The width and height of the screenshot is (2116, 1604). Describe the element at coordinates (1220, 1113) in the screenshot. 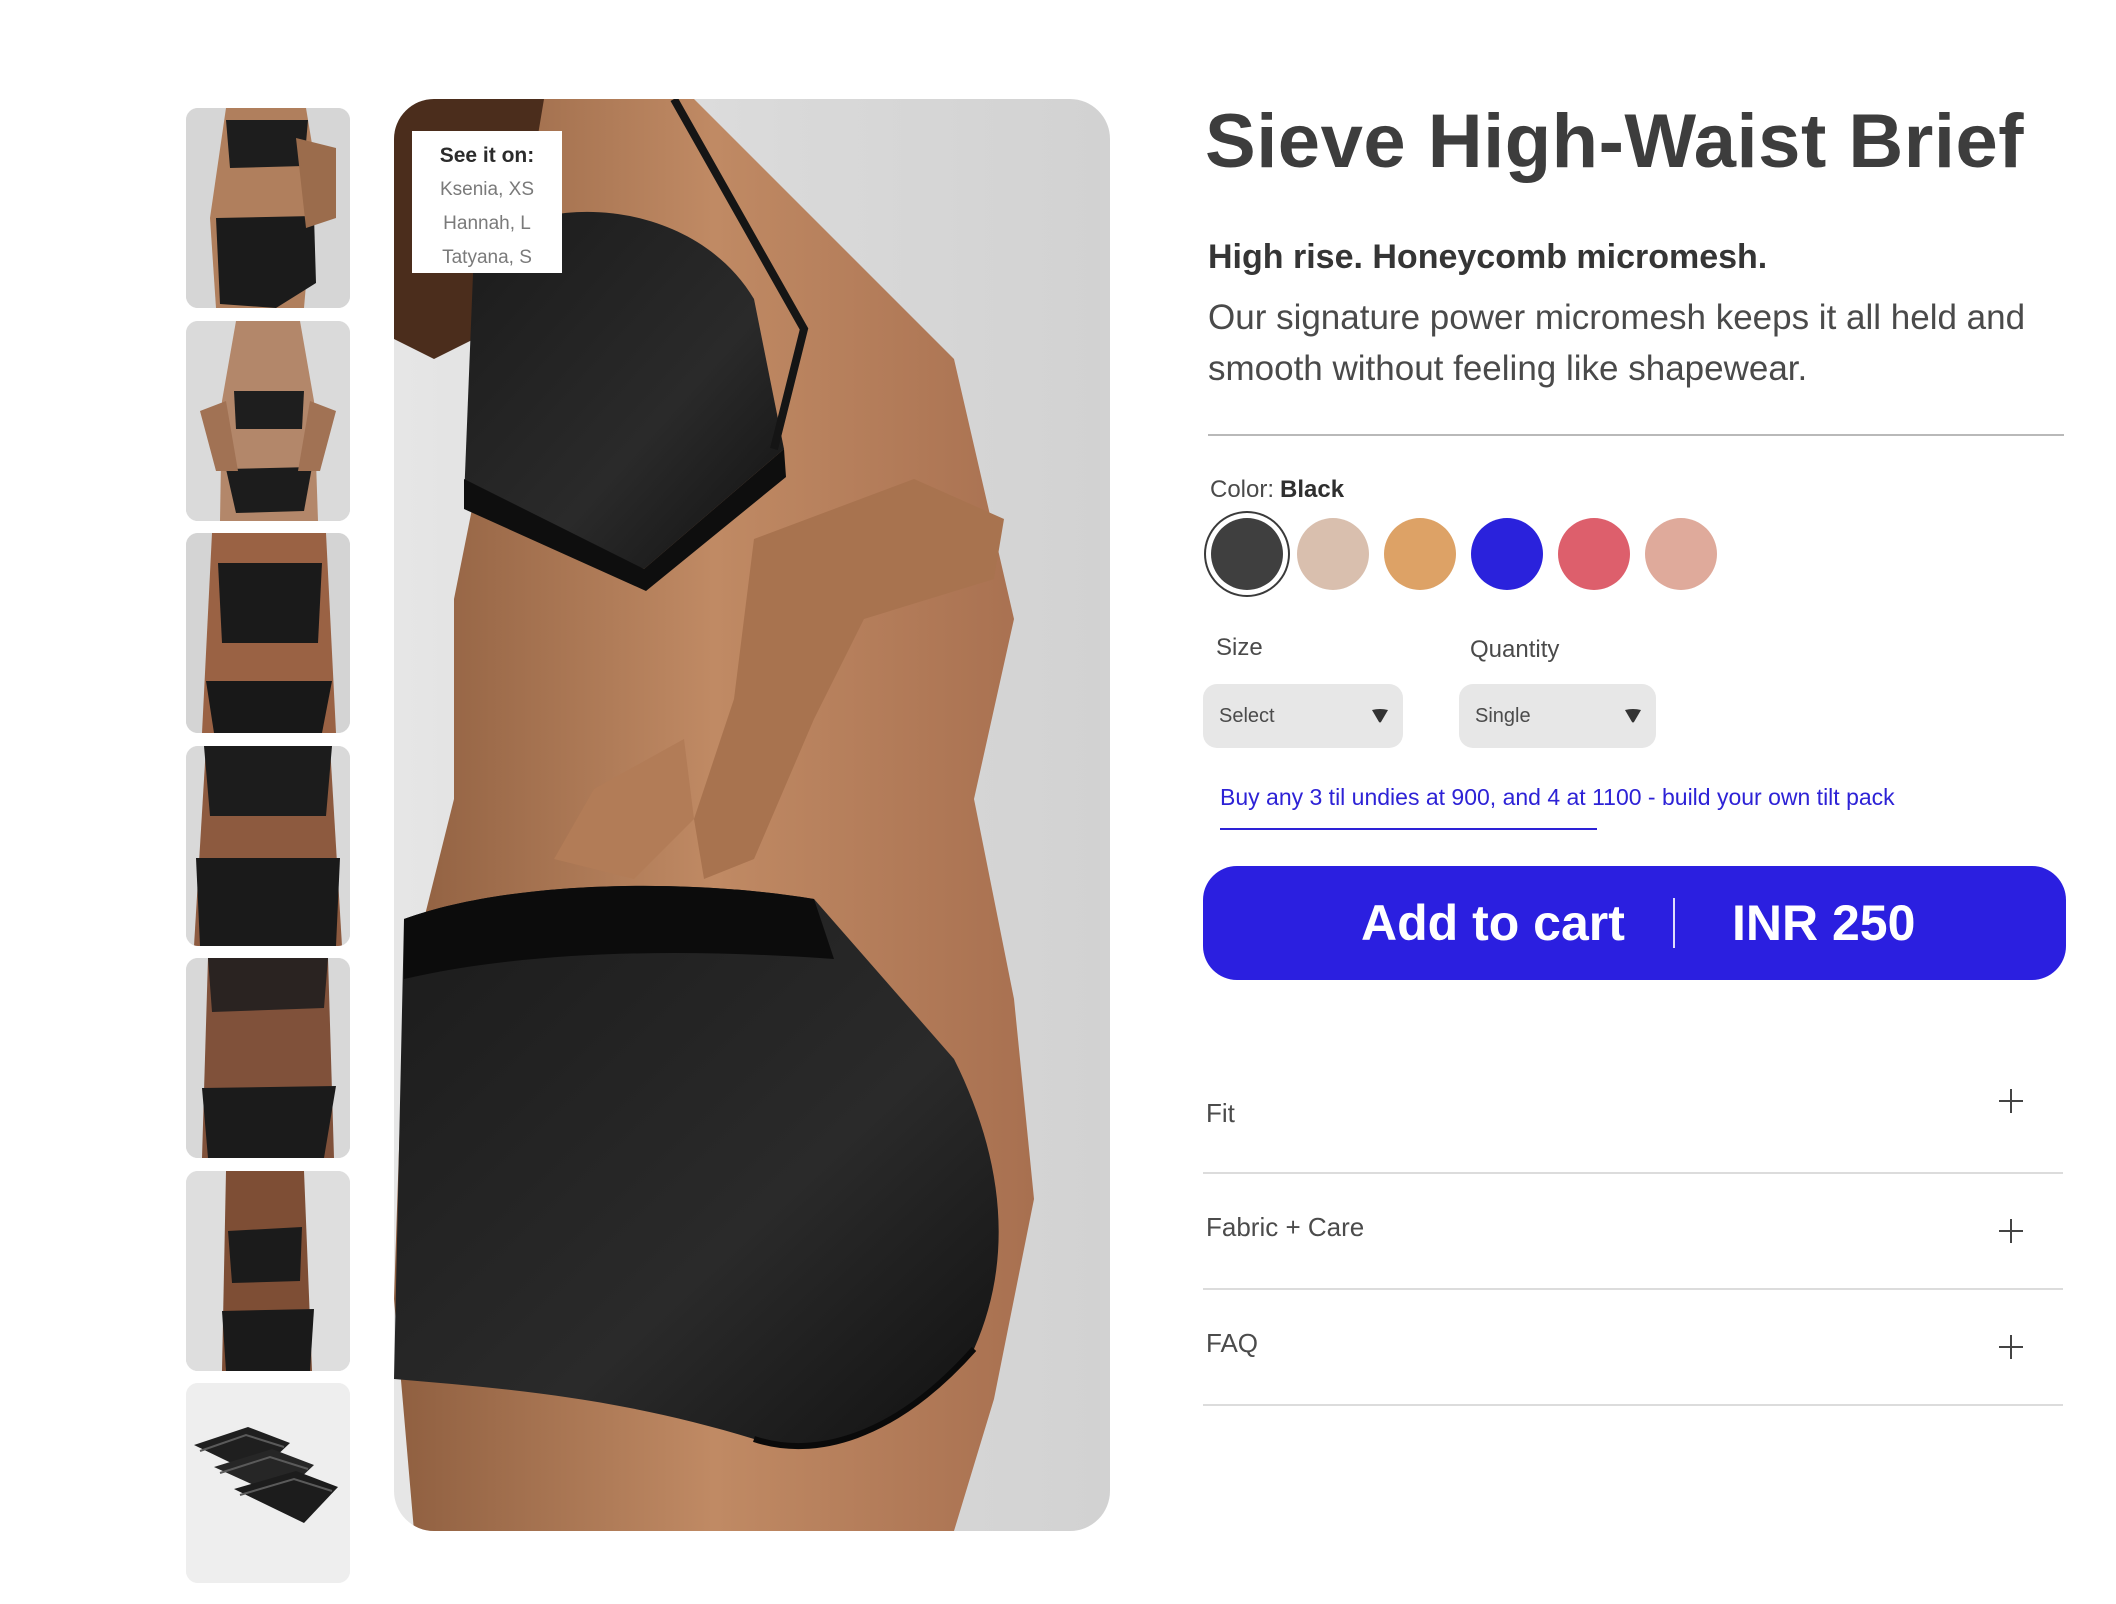

I see `accordion-fit-title: Fit` at that location.